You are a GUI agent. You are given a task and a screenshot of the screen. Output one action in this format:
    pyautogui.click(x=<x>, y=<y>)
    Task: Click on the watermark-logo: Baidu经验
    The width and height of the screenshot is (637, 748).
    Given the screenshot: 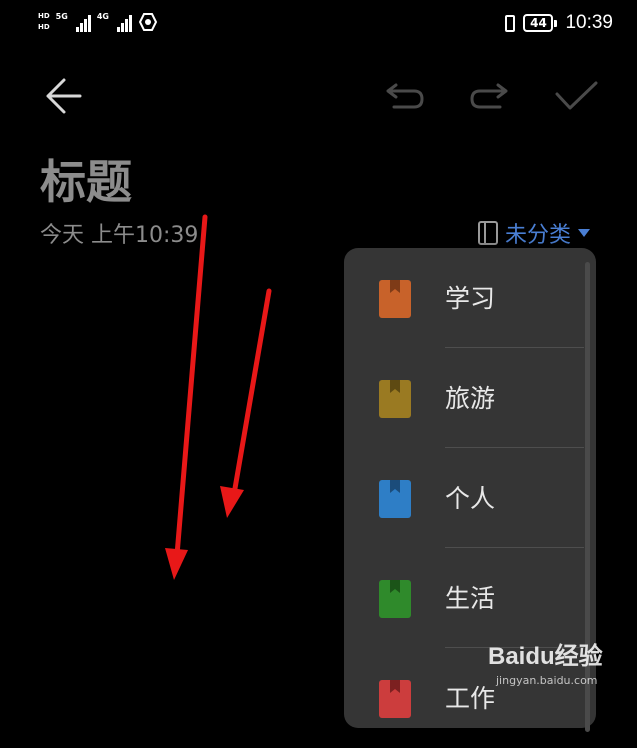 What is the action you would take?
    pyautogui.click(x=545, y=656)
    